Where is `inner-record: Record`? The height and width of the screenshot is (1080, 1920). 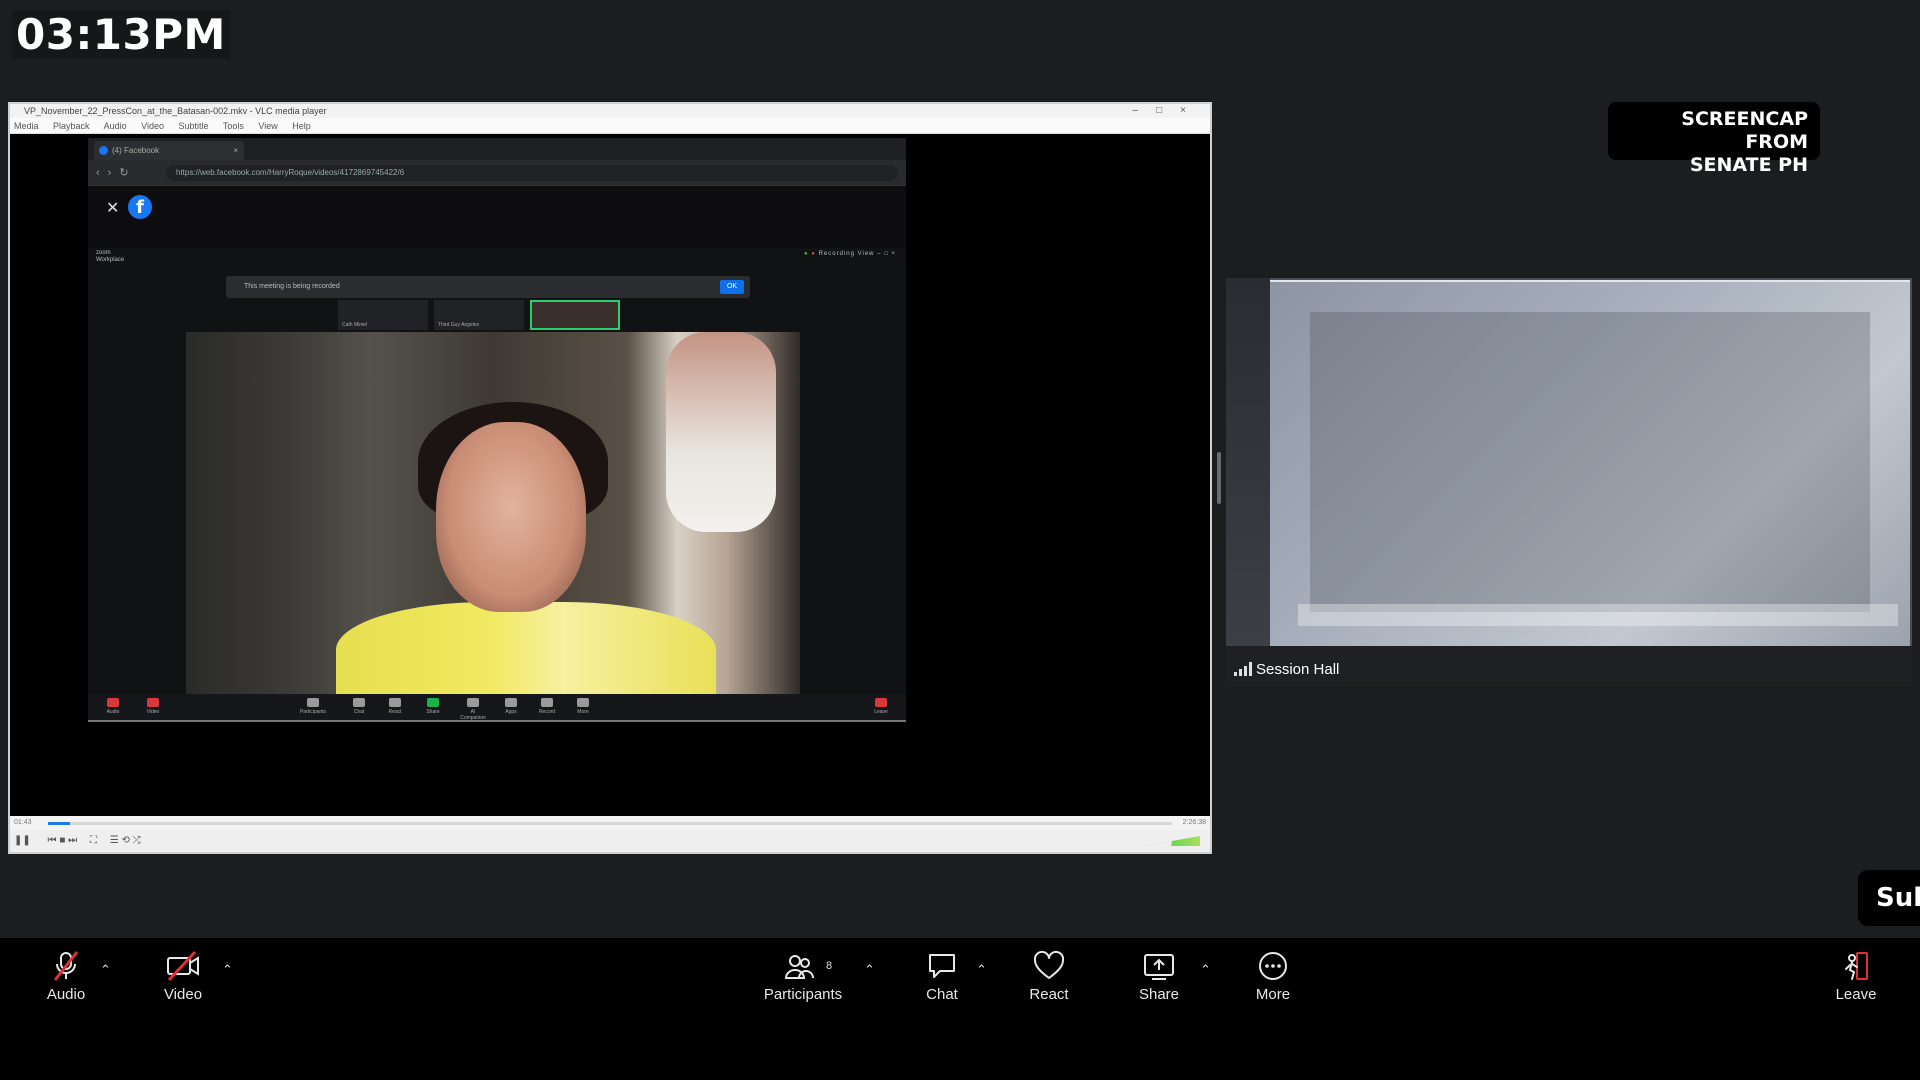
inner-record: Record is located at coordinates (547, 706).